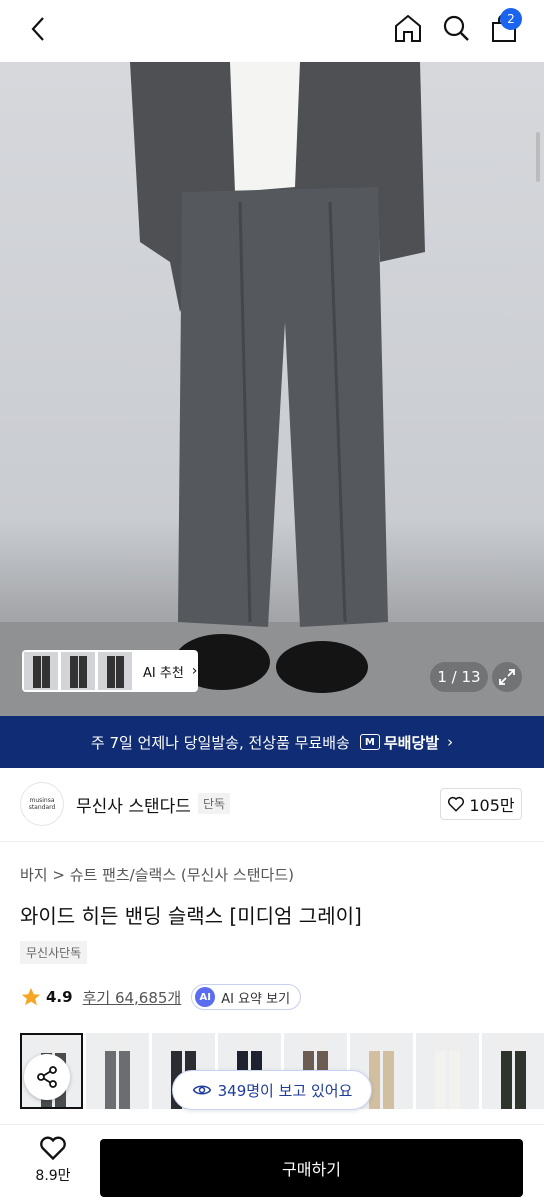 This screenshot has height=1200, width=544. I want to click on share-button, so click(47, 1077).